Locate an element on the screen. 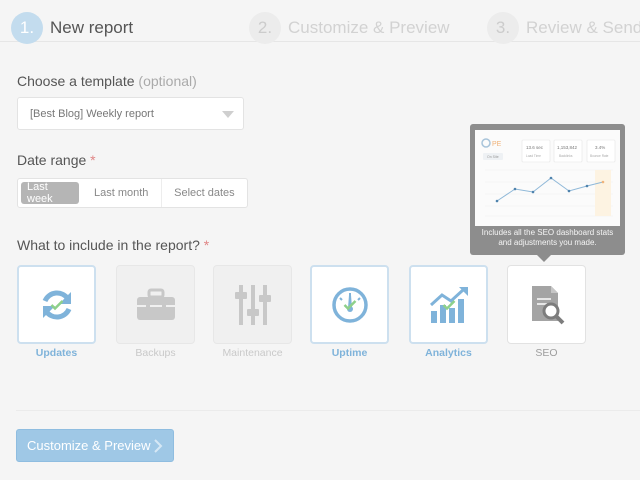  sliders-icon is located at coordinates (252, 304).